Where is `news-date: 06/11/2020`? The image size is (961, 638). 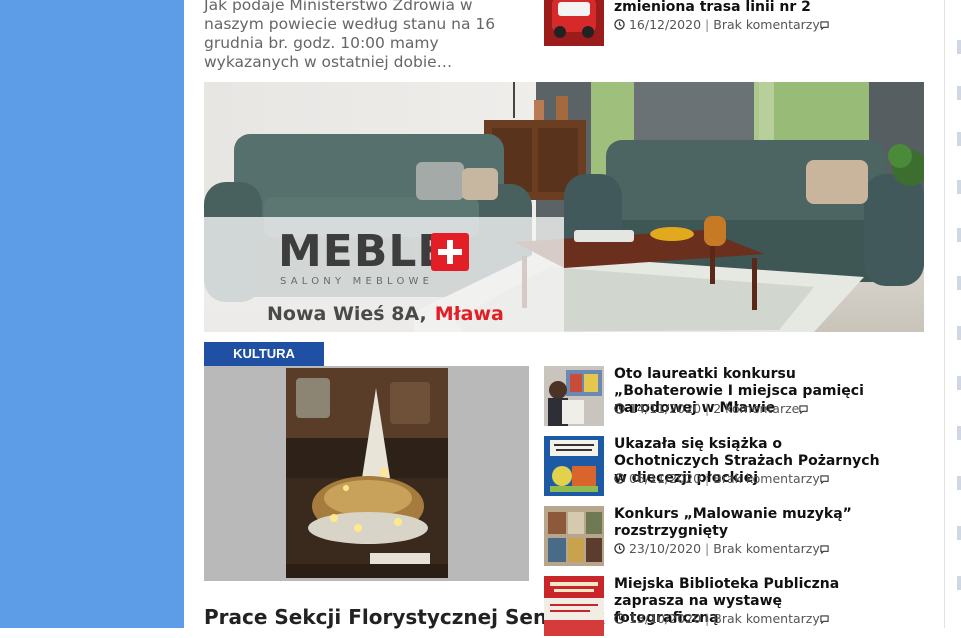 news-date: 06/11/2020 is located at coordinates (665, 478).